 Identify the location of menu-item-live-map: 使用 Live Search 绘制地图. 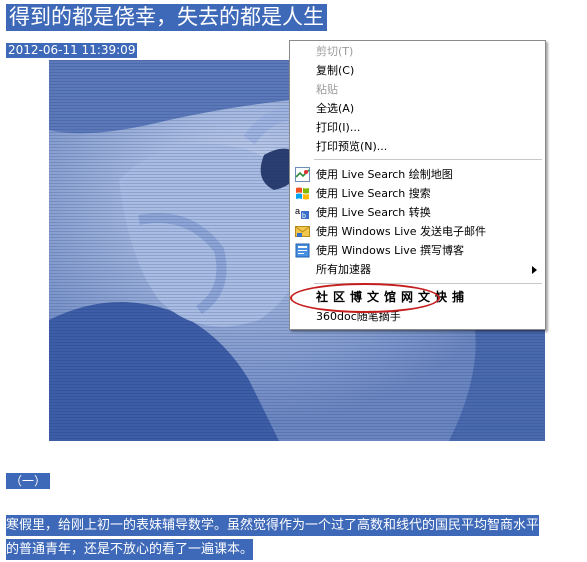
(417, 174).